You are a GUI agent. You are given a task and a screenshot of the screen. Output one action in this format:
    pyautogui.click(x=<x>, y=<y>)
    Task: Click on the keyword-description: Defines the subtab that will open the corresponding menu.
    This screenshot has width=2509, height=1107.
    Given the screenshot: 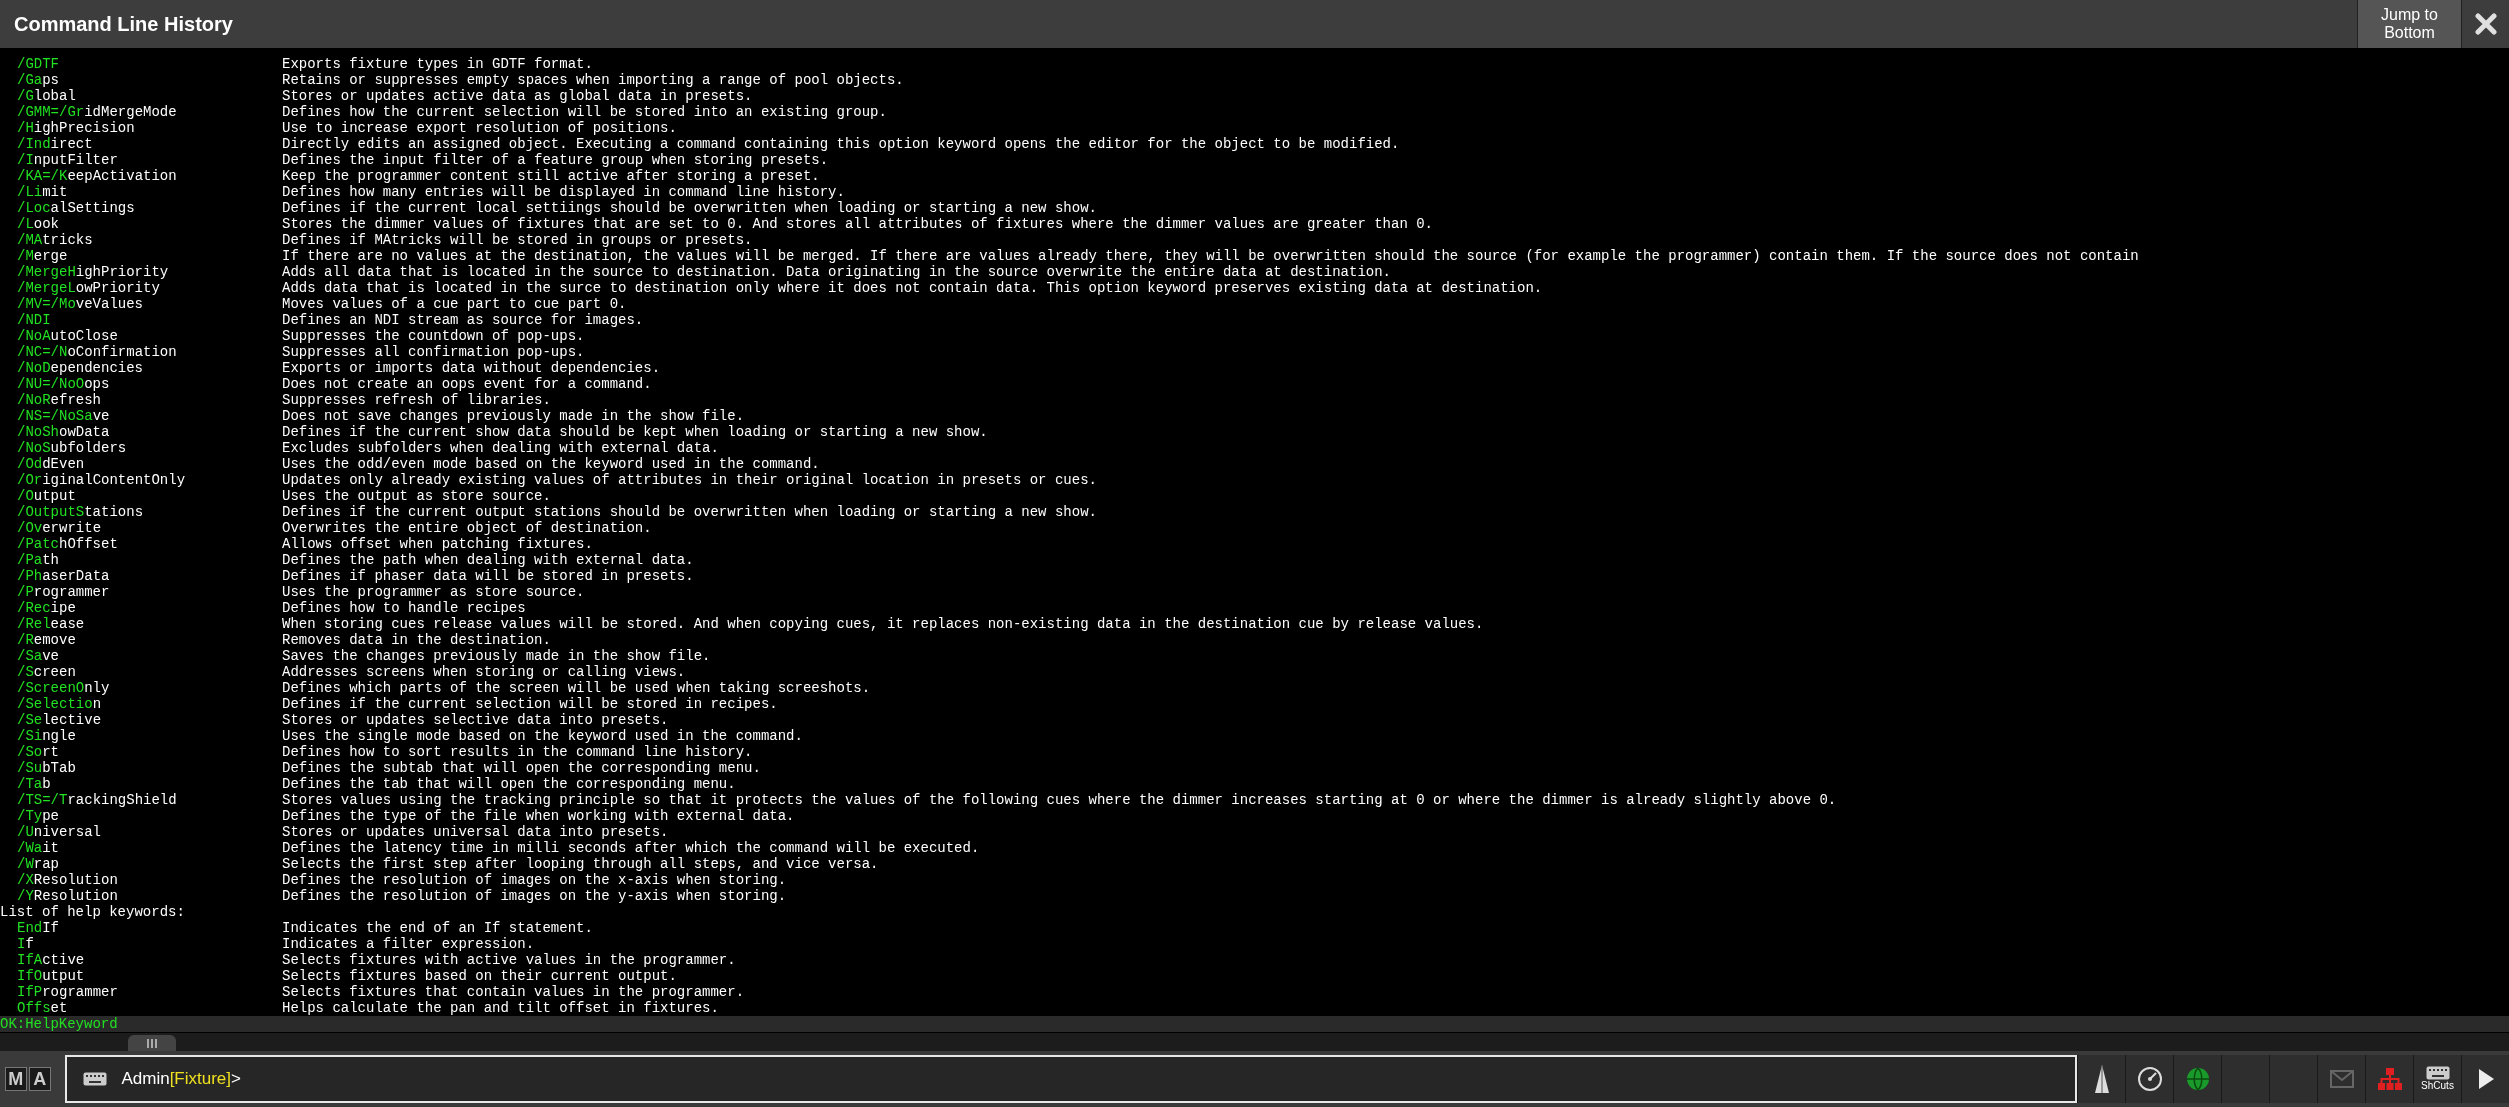 What is the action you would take?
    pyautogui.click(x=521, y=768)
    